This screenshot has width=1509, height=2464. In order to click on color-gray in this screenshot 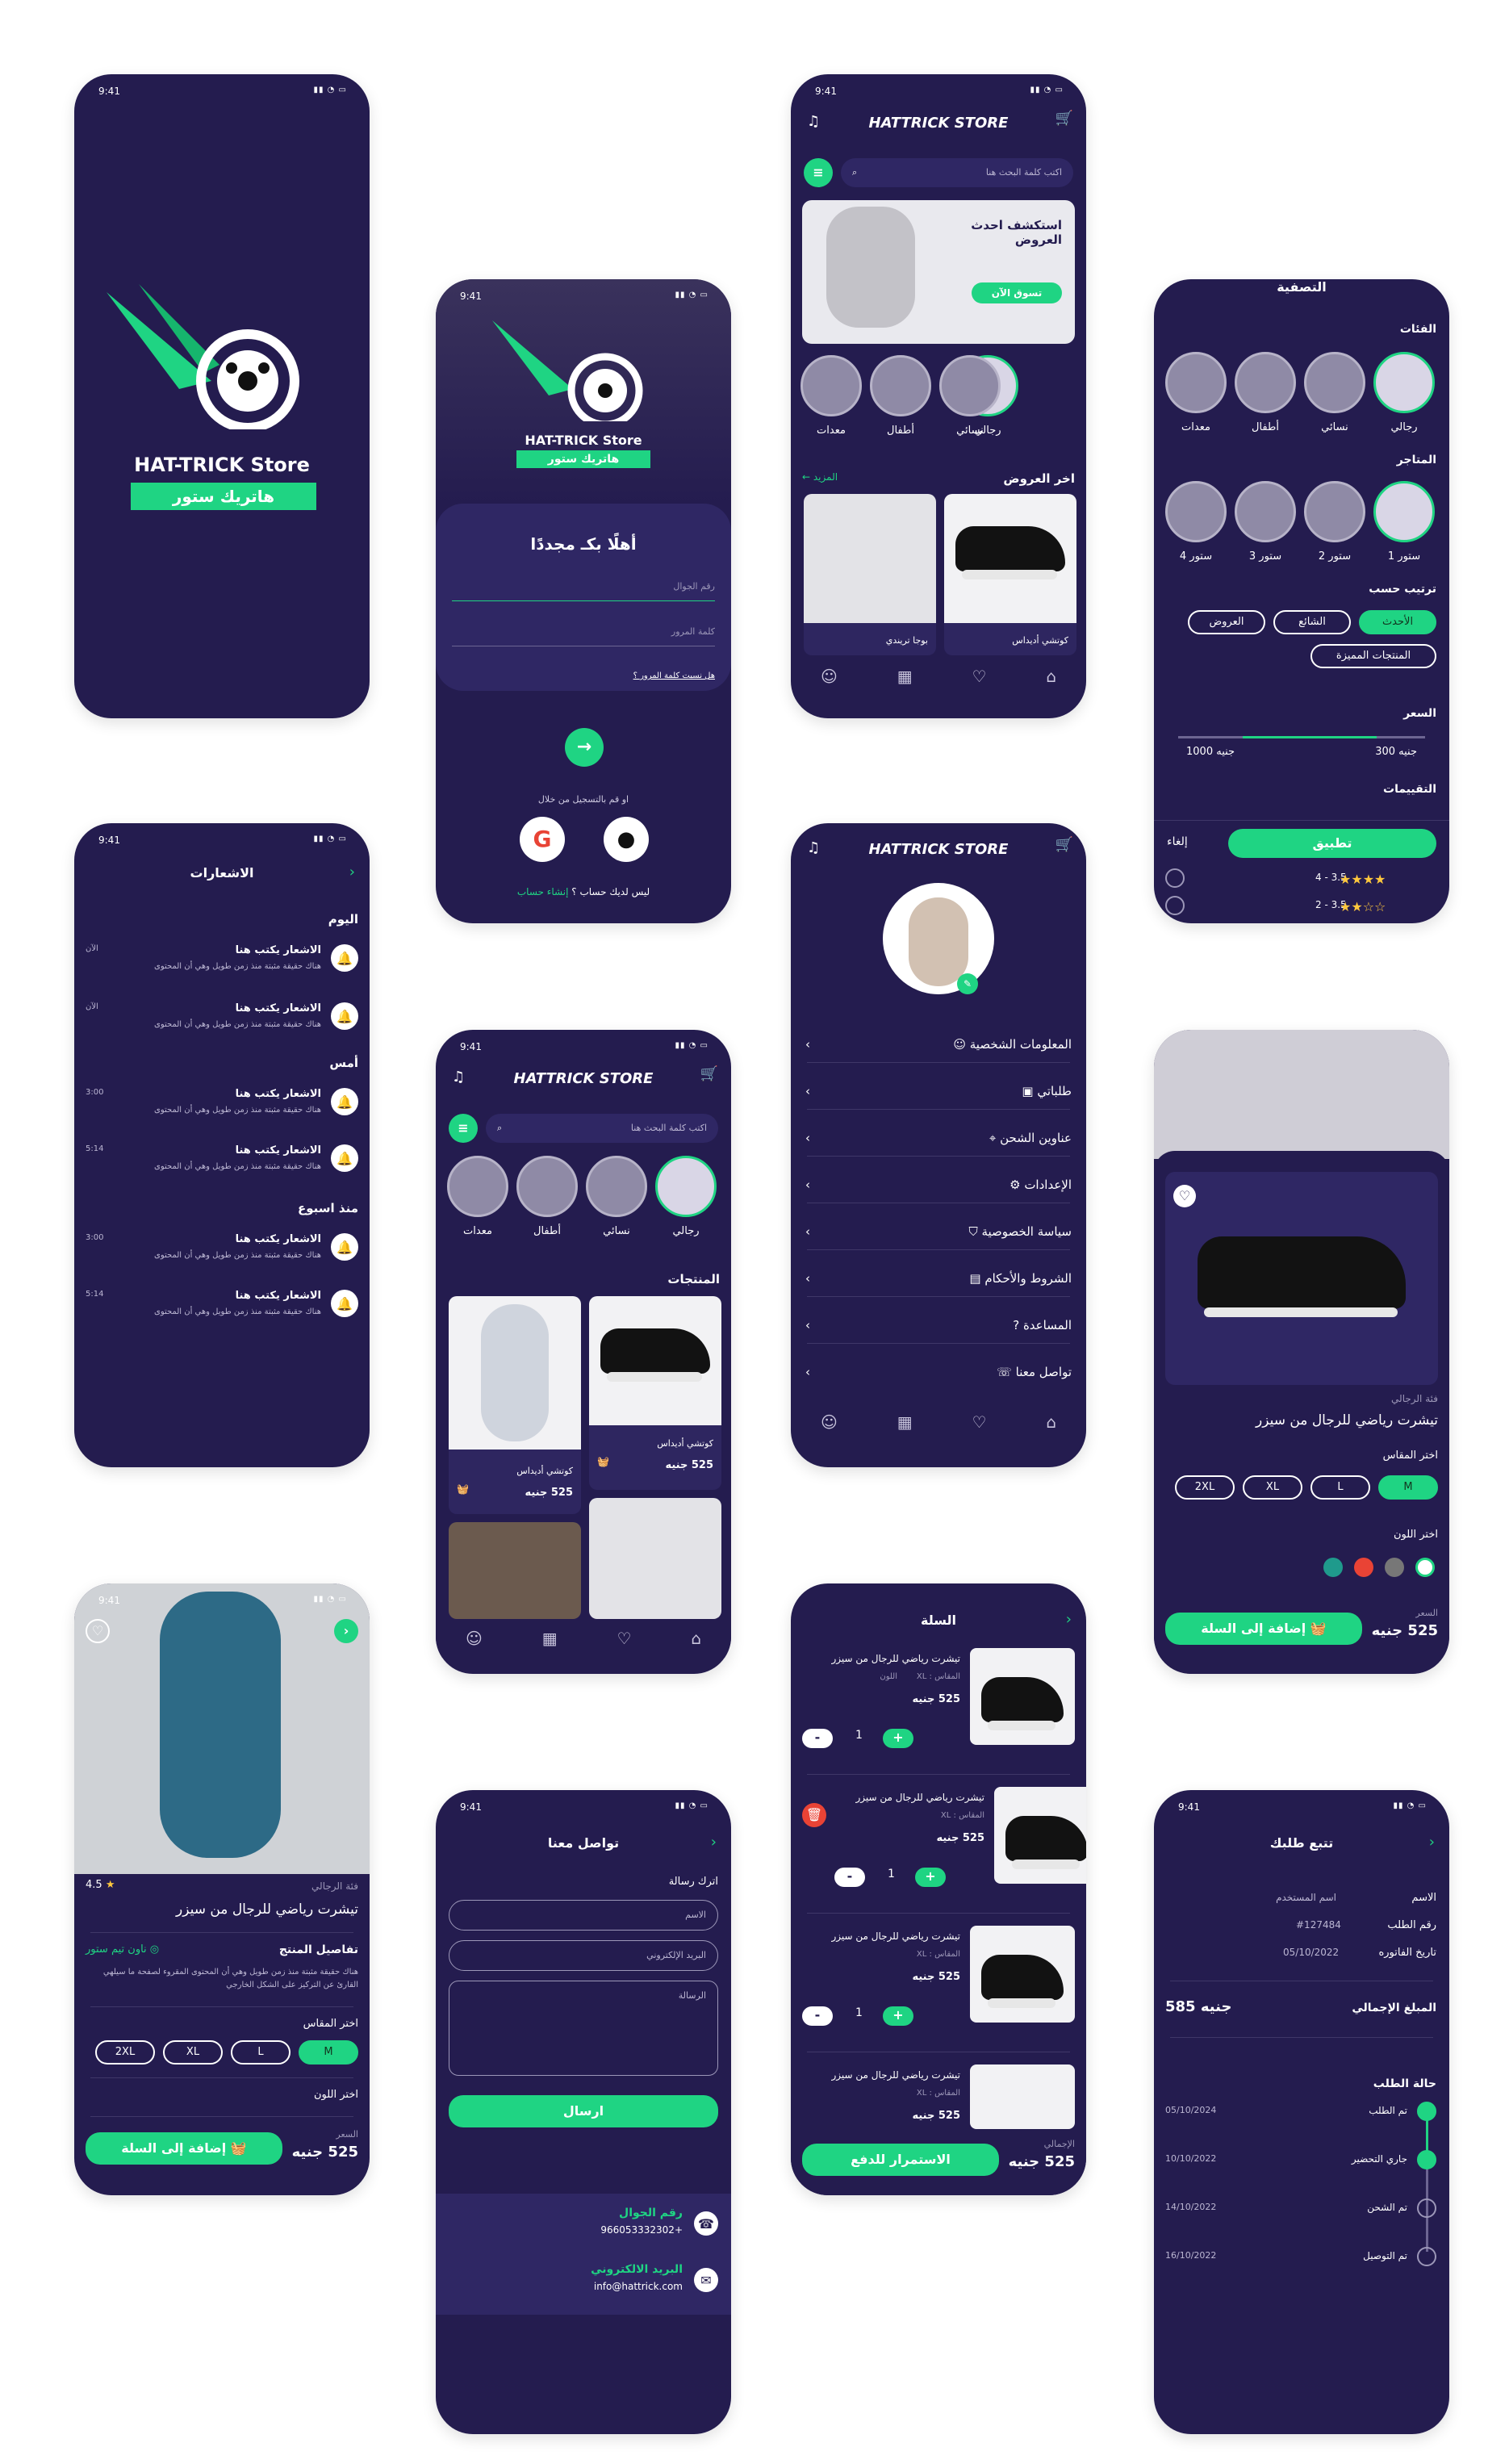, I will do `click(1394, 1567)`.